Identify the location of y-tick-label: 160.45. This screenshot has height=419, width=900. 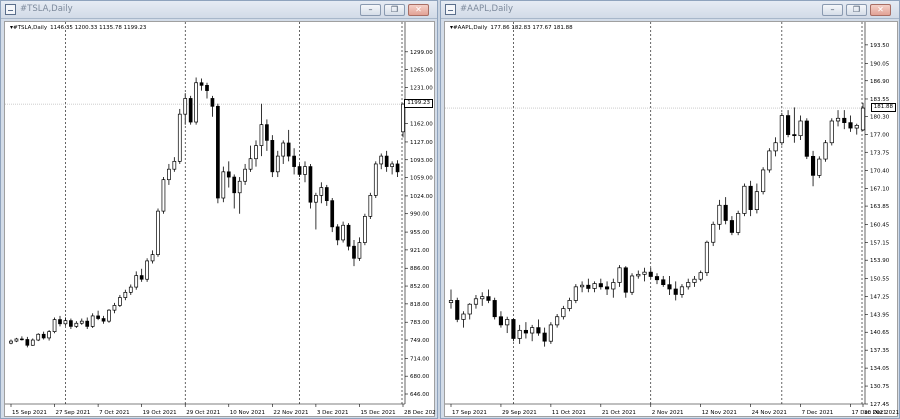
(880, 226).